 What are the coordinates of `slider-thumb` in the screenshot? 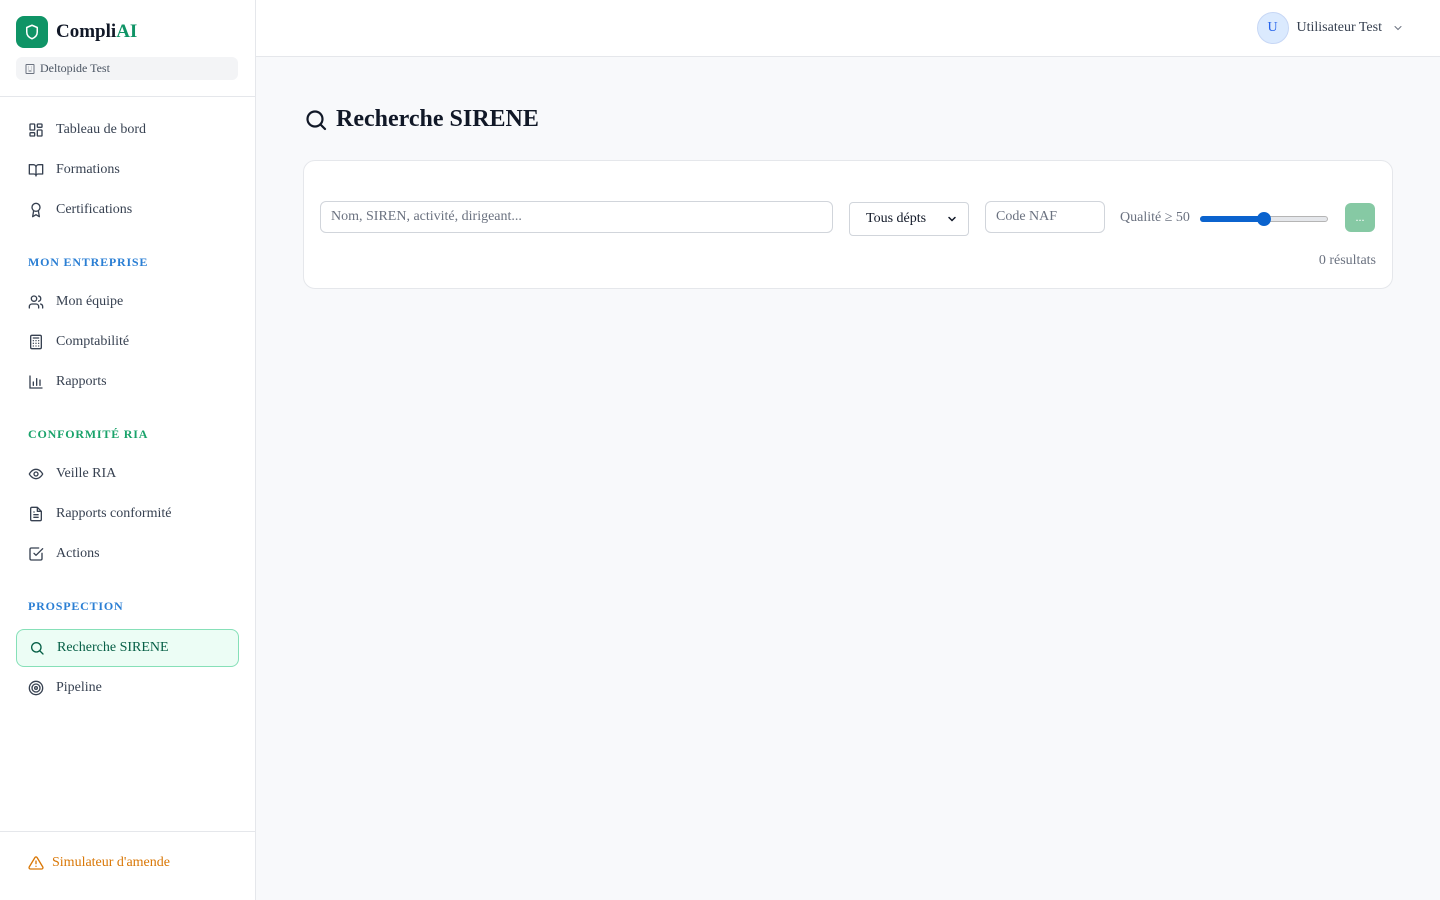 It's located at (1264, 219).